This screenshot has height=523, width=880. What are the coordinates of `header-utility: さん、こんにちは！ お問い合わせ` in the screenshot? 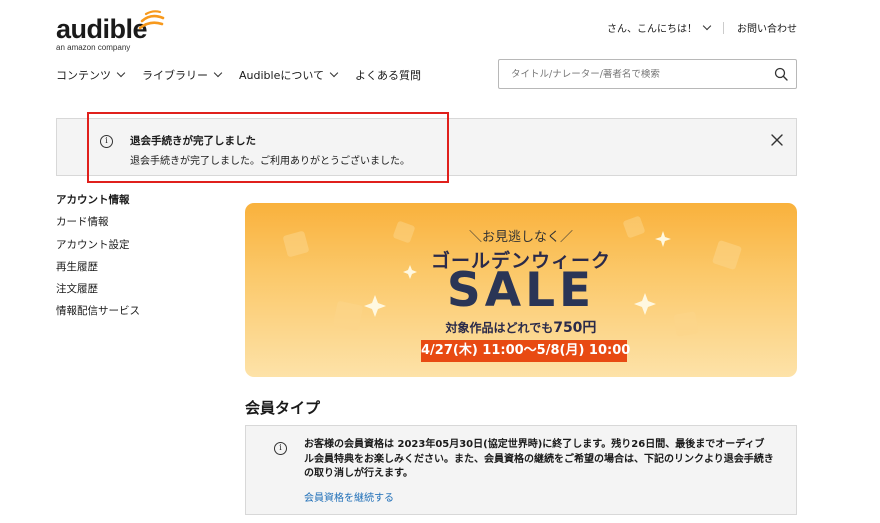 It's located at (702, 27).